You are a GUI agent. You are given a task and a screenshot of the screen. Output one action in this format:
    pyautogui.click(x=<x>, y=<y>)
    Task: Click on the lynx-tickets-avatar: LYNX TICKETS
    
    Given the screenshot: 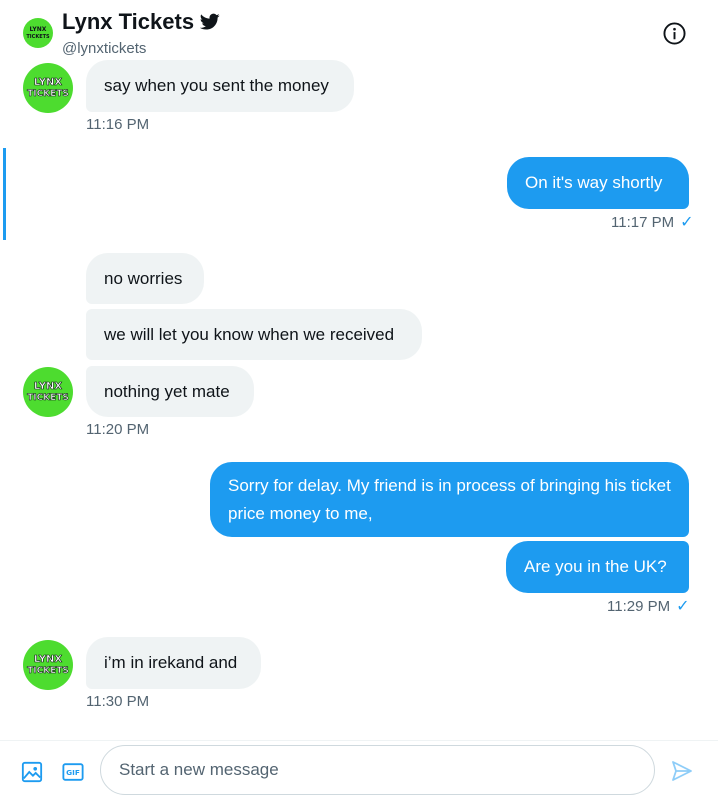 What is the action you would take?
    pyautogui.click(x=38, y=33)
    